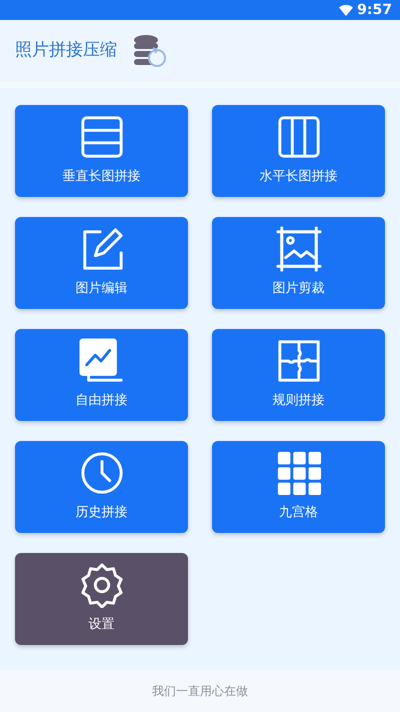  I want to click on columns-icon, so click(299, 137).